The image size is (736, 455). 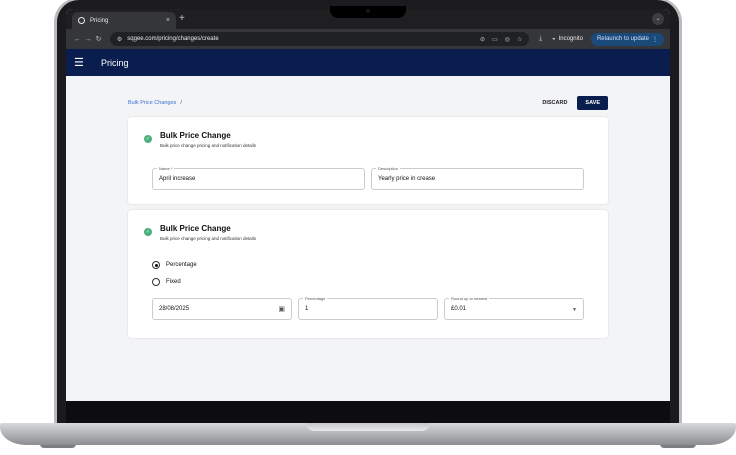 What do you see at coordinates (519, 39) in the screenshot?
I see `bookmark-star-icon: ☆` at bounding box center [519, 39].